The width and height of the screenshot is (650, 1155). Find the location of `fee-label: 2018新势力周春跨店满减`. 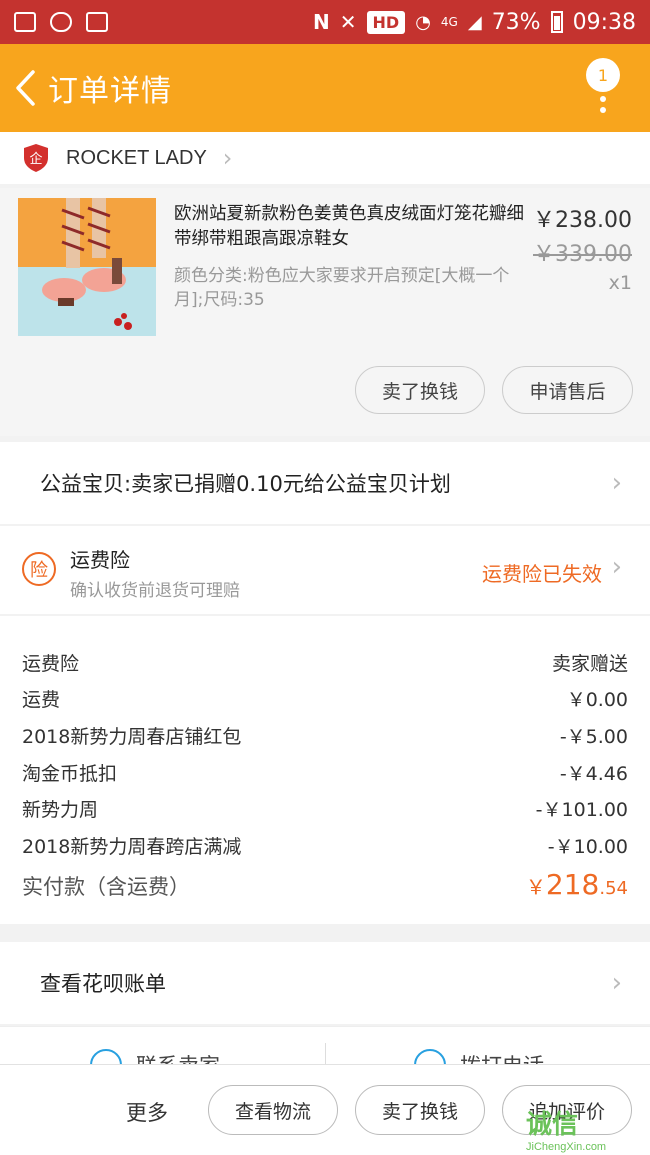

fee-label: 2018新势力周春跨店满减 is located at coordinates (132, 846).